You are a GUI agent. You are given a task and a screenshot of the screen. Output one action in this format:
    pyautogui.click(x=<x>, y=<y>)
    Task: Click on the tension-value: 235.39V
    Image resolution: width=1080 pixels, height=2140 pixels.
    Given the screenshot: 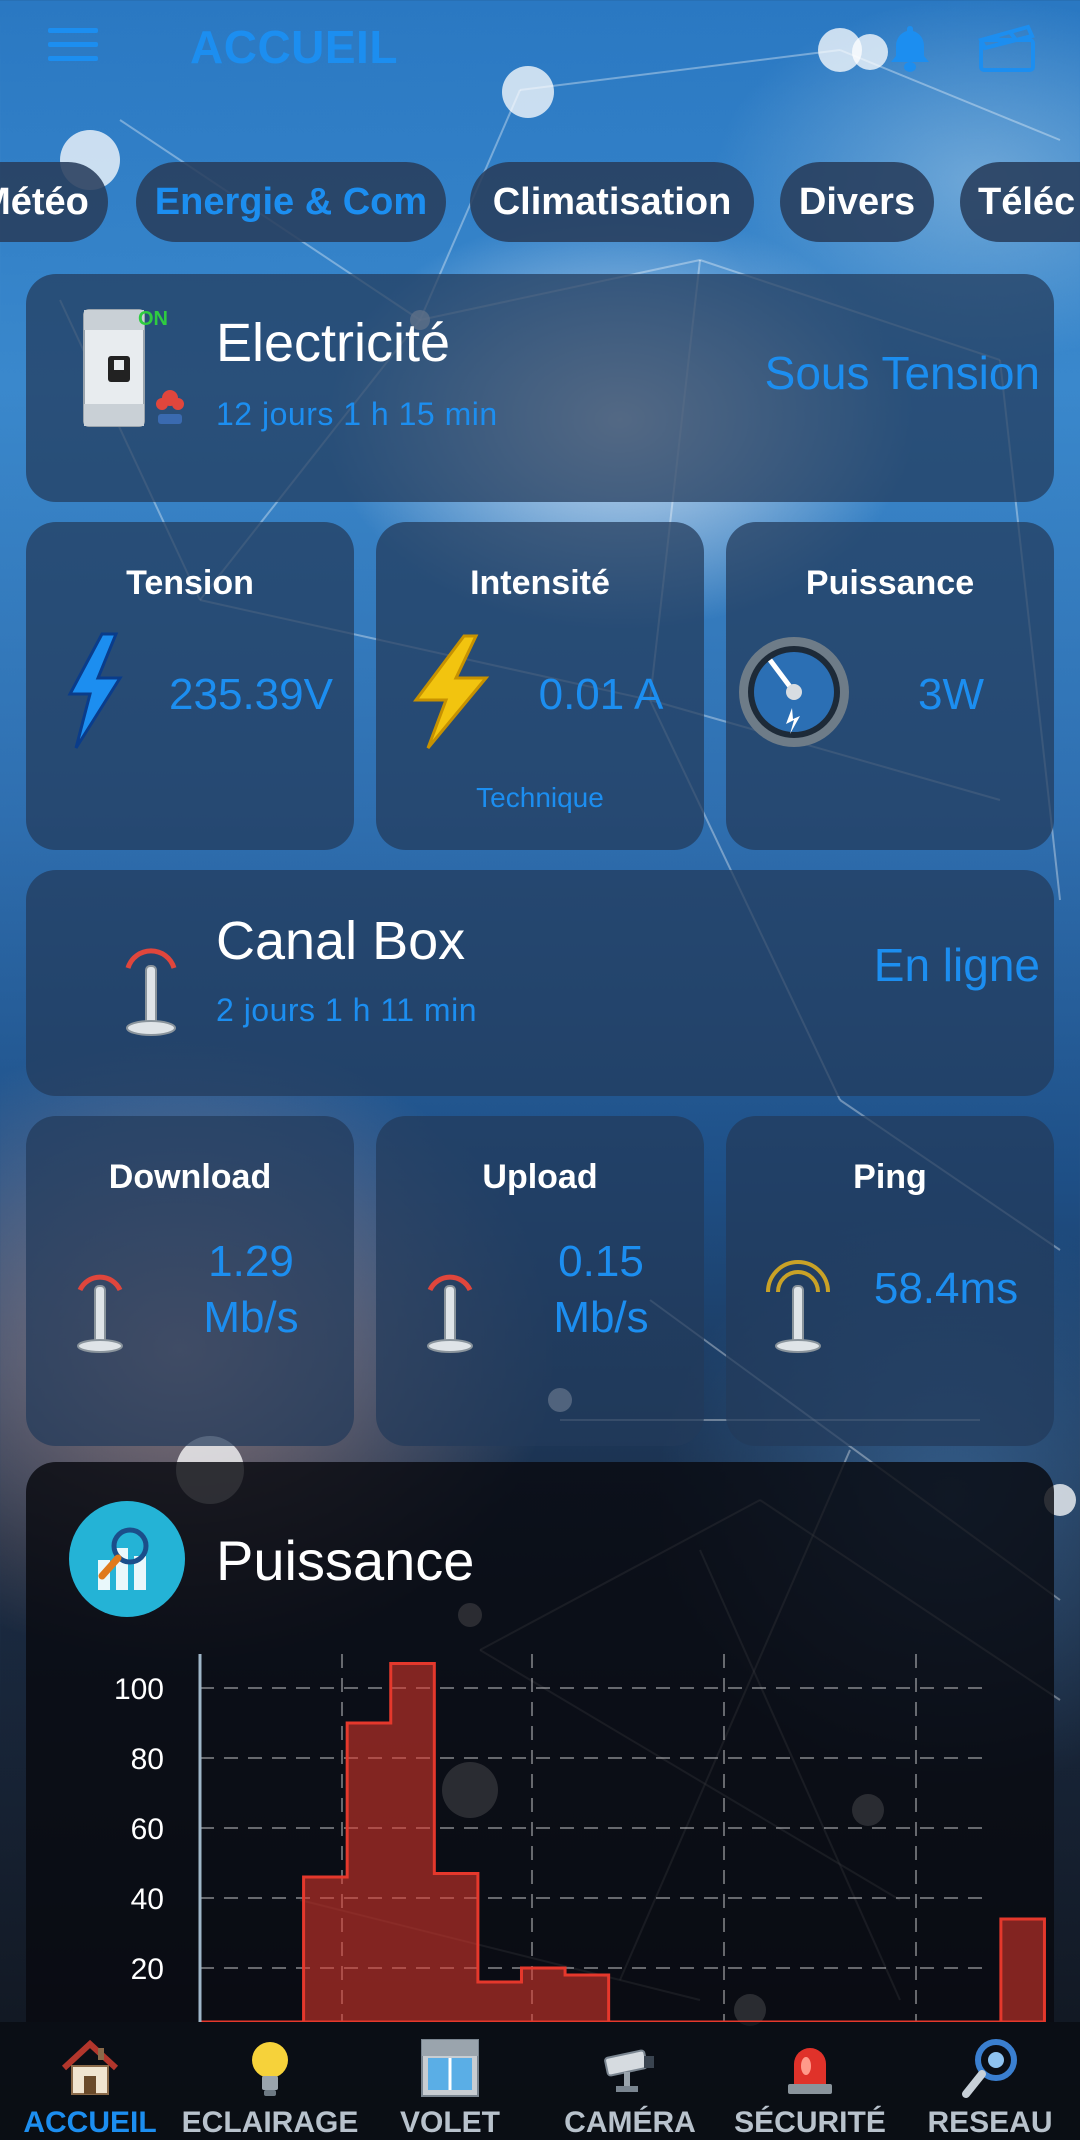 What is the action you would take?
    pyautogui.click(x=251, y=694)
    